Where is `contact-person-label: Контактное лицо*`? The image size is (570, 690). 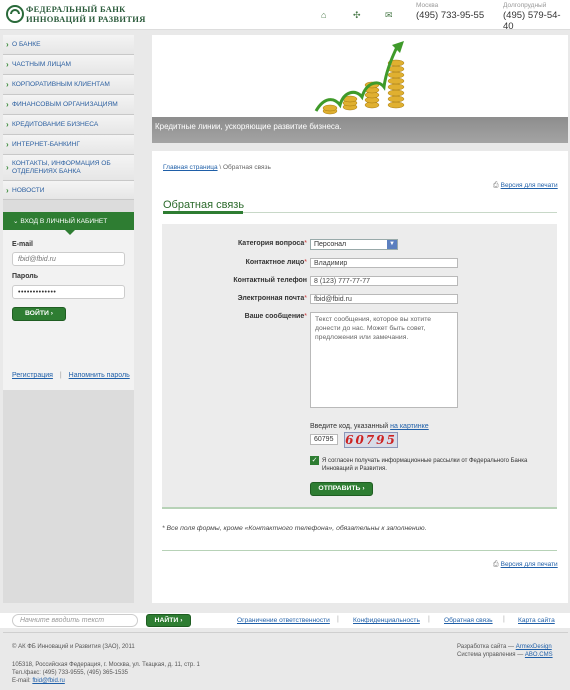
contact-person-label: Контактное лицо* is located at coordinates (276, 262).